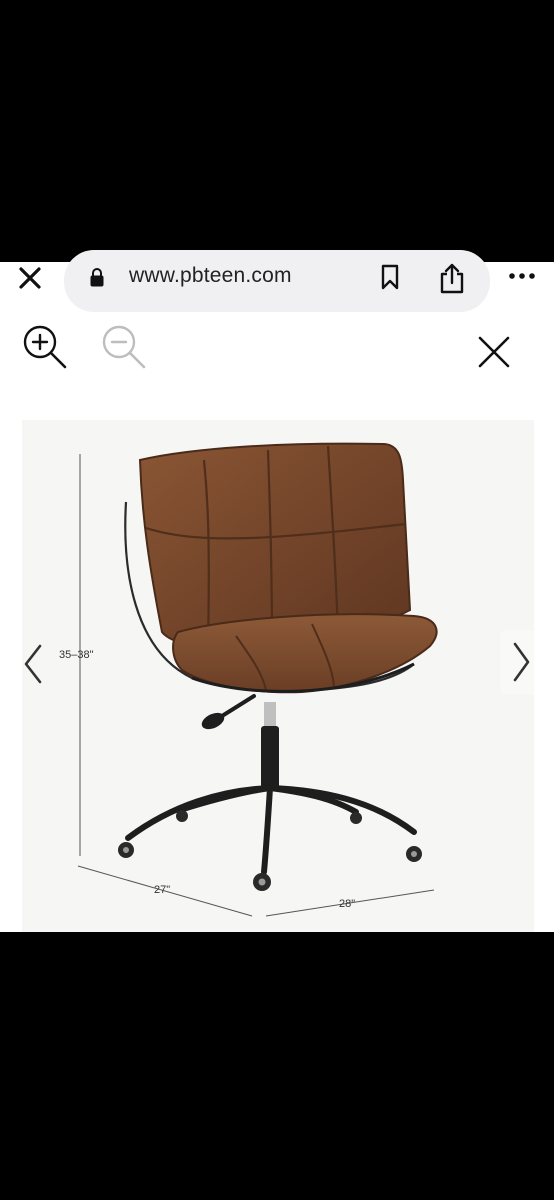 Image resolution: width=554 pixels, height=1200 pixels. What do you see at coordinates (32, 664) in the screenshot?
I see `chevron-left-icon` at bounding box center [32, 664].